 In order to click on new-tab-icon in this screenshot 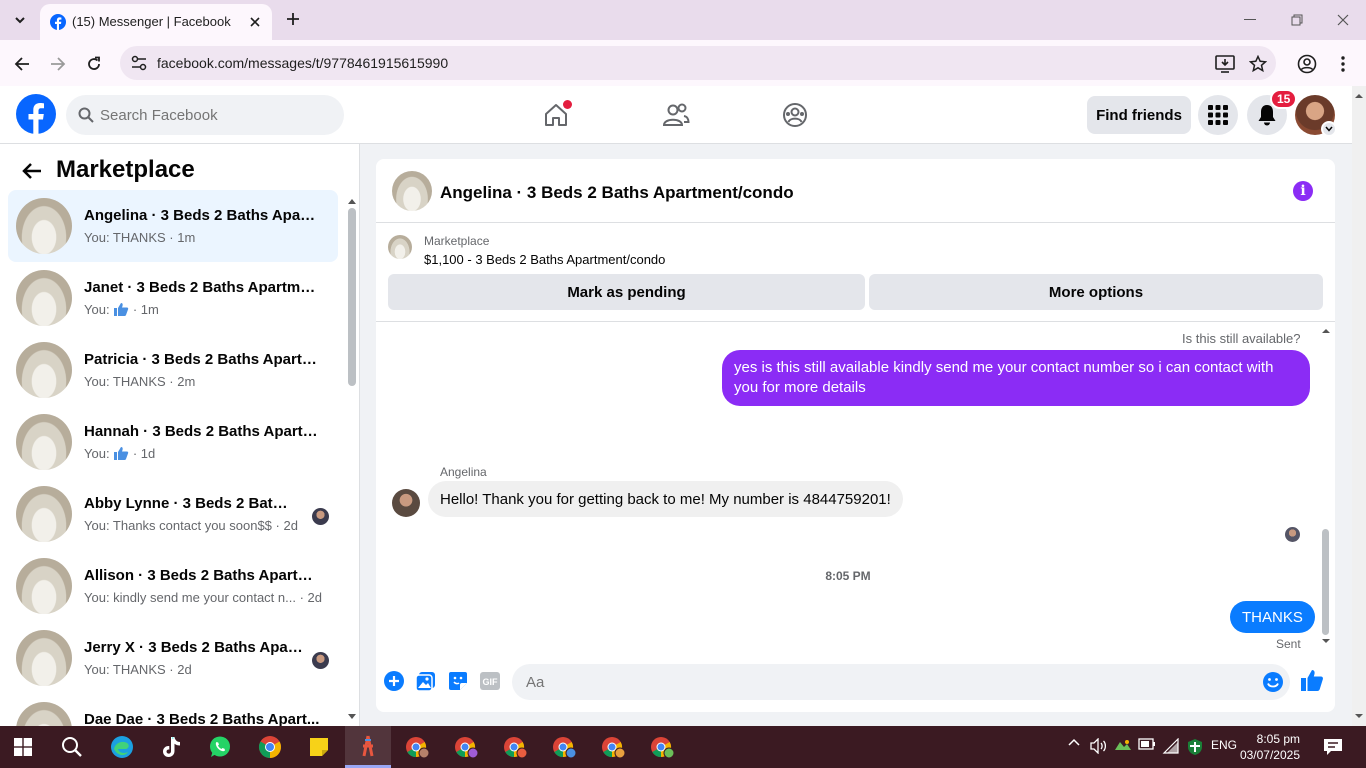, I will do `click(293, 19)`.